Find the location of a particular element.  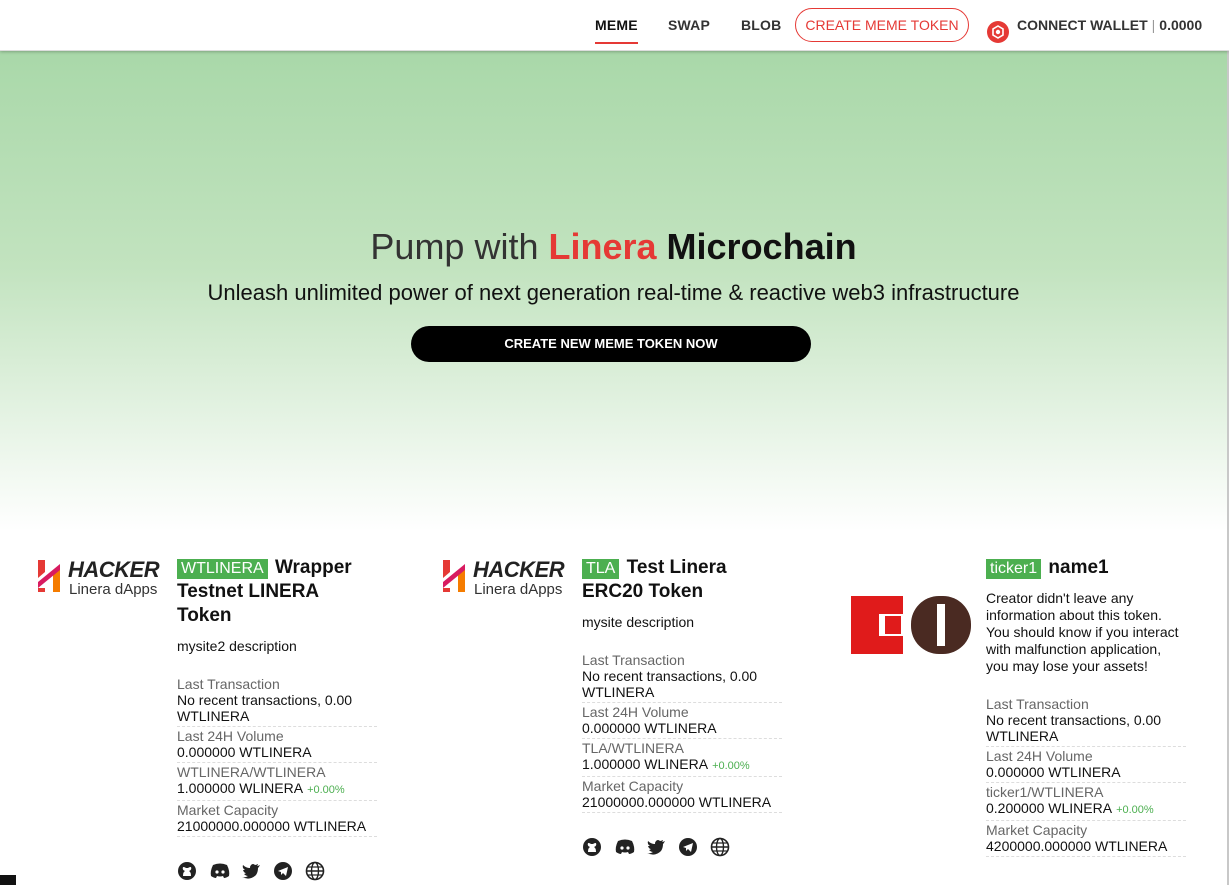

nav-swap: SWAP is located at coordinates (689, 25).